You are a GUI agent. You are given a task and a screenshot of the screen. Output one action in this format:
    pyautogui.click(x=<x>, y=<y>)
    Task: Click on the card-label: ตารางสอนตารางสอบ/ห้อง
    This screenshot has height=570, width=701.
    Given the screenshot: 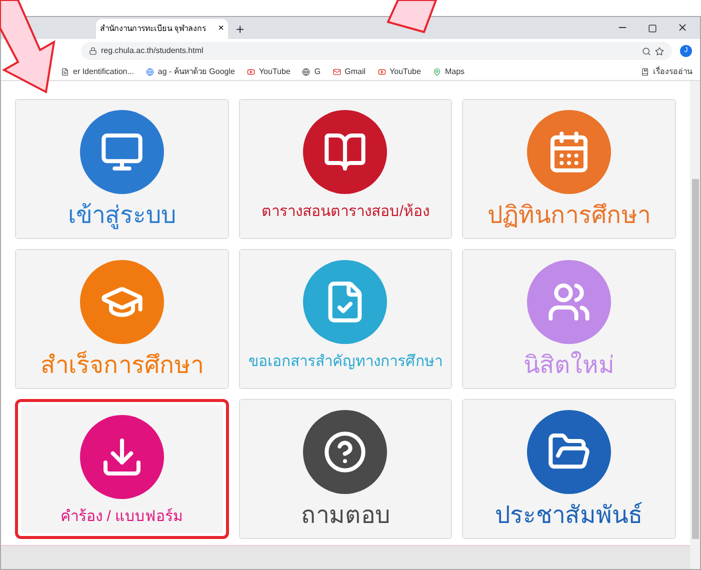 What is the action you would take?
    pyautogui.click(x=345, y=211)
    